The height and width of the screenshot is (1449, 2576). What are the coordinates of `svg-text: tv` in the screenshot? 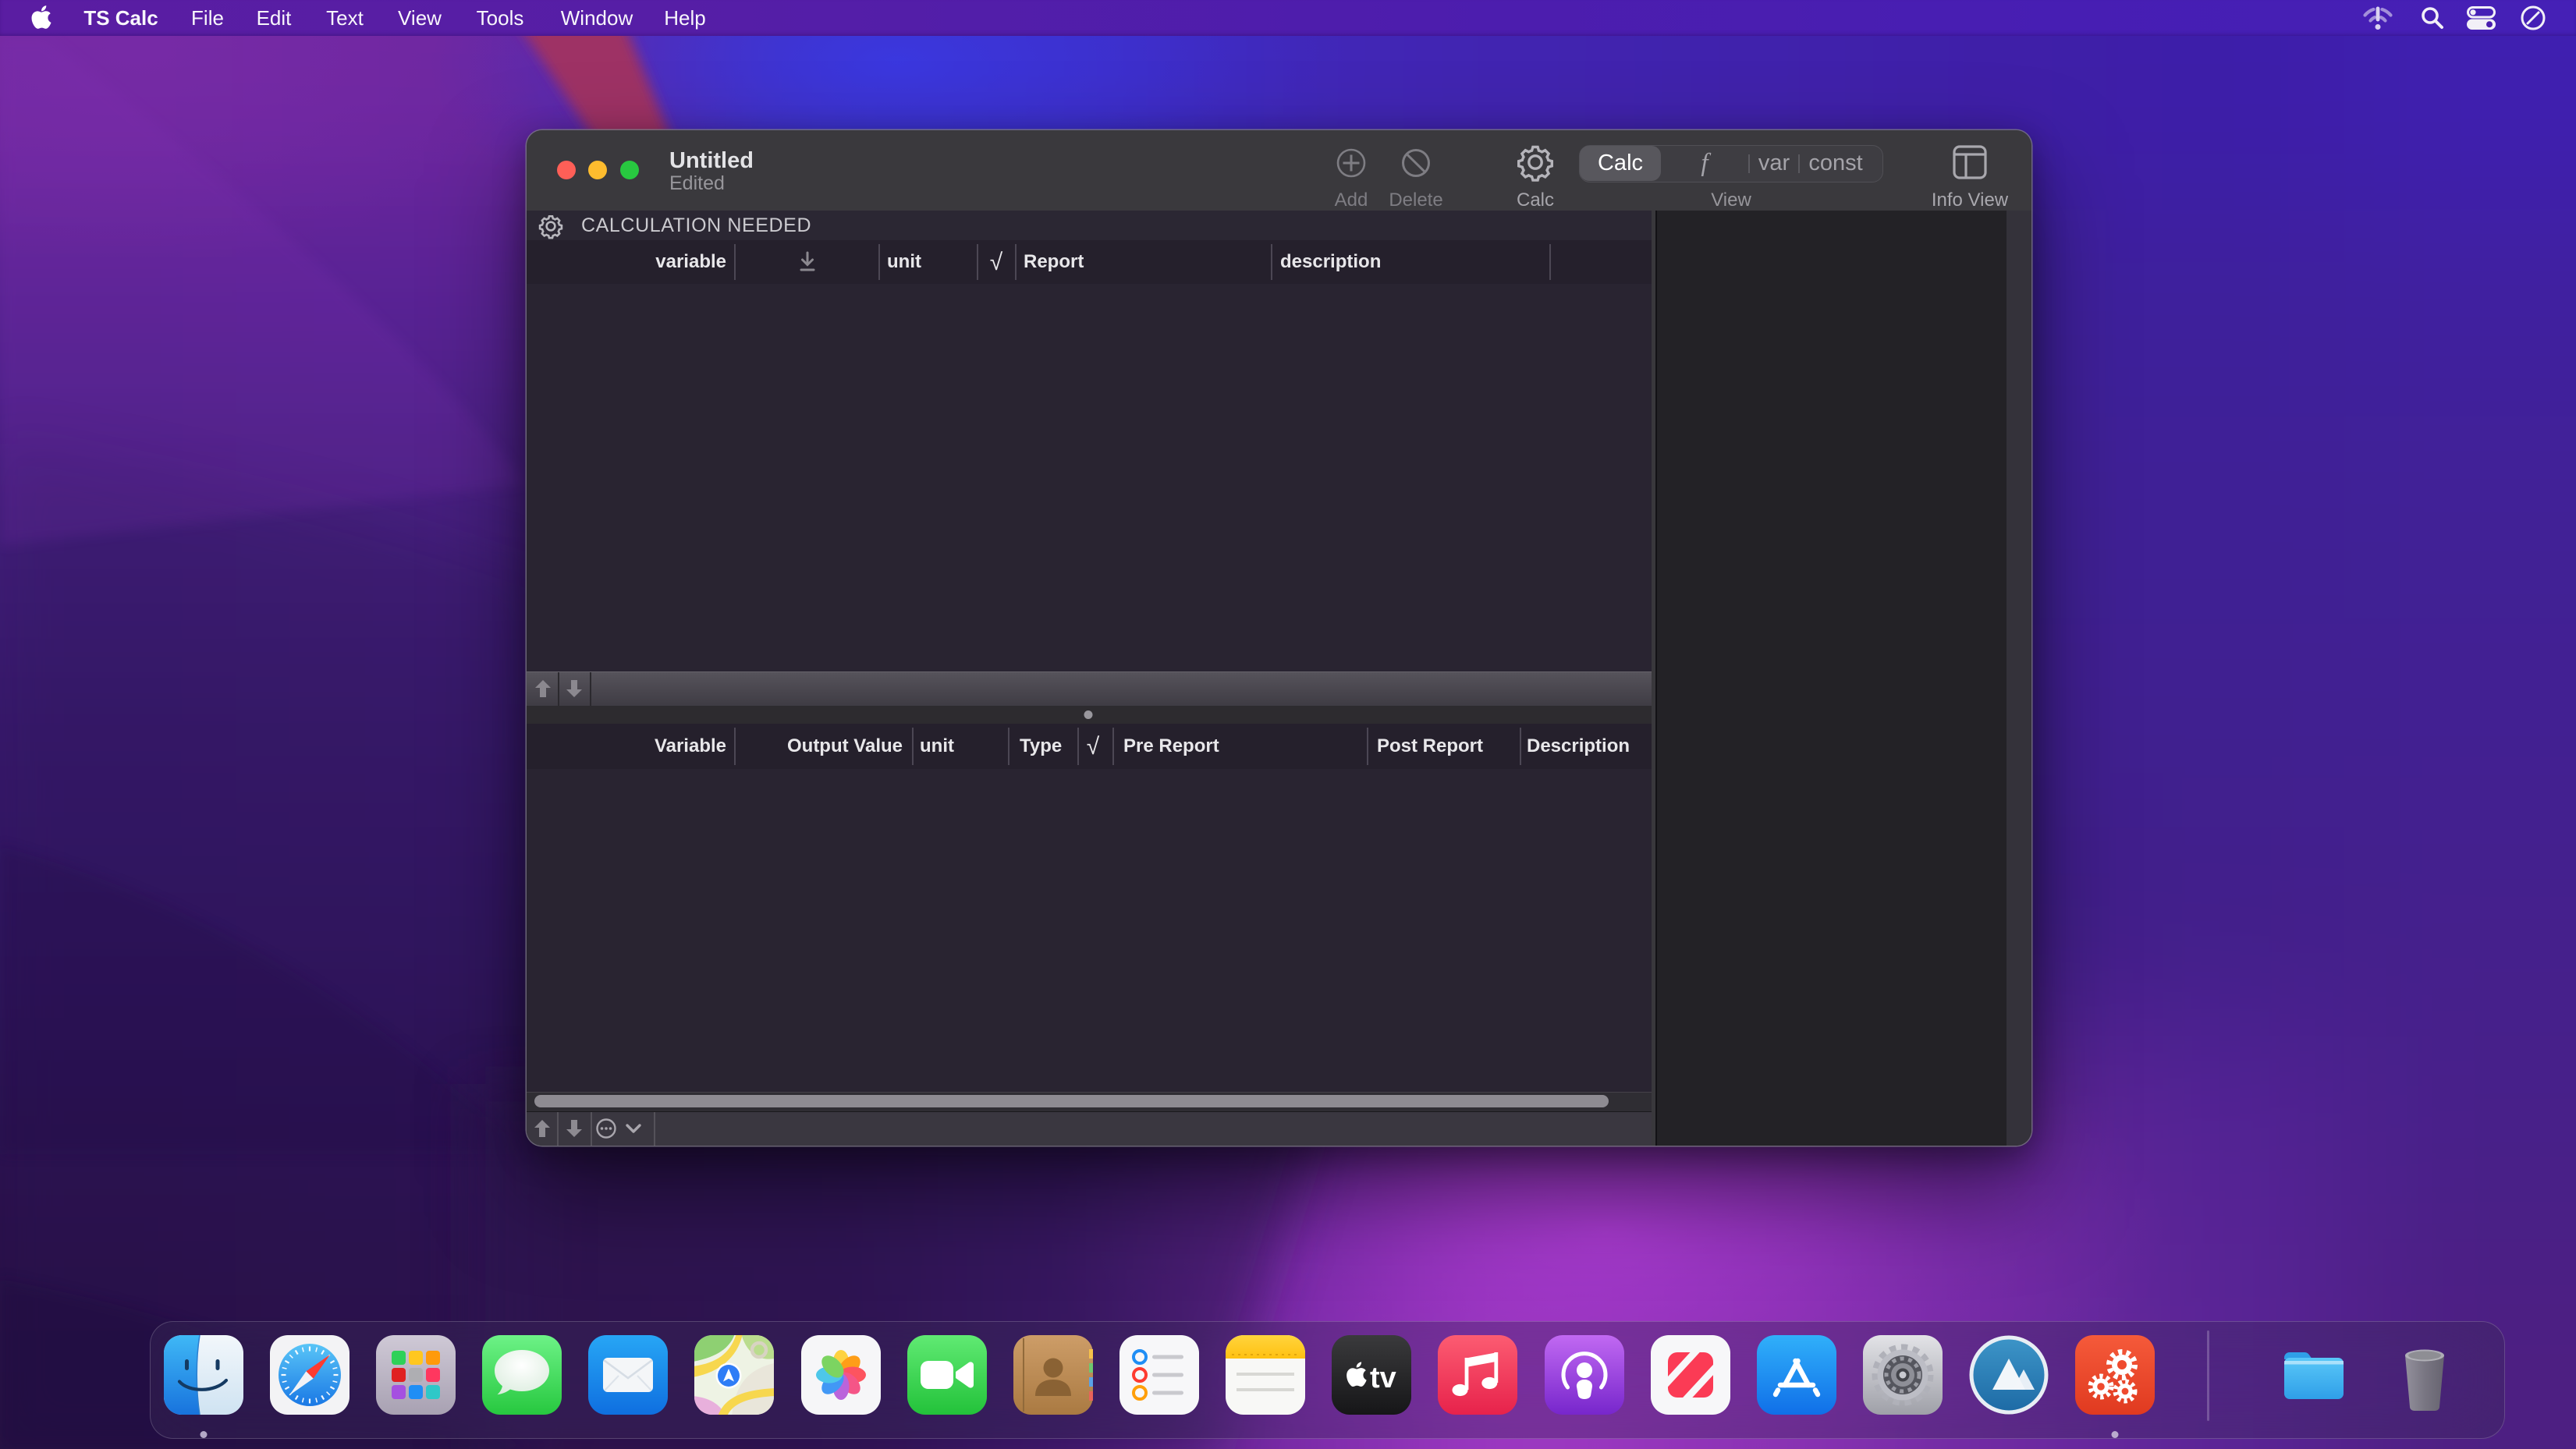 It's located at (1383, 1378).